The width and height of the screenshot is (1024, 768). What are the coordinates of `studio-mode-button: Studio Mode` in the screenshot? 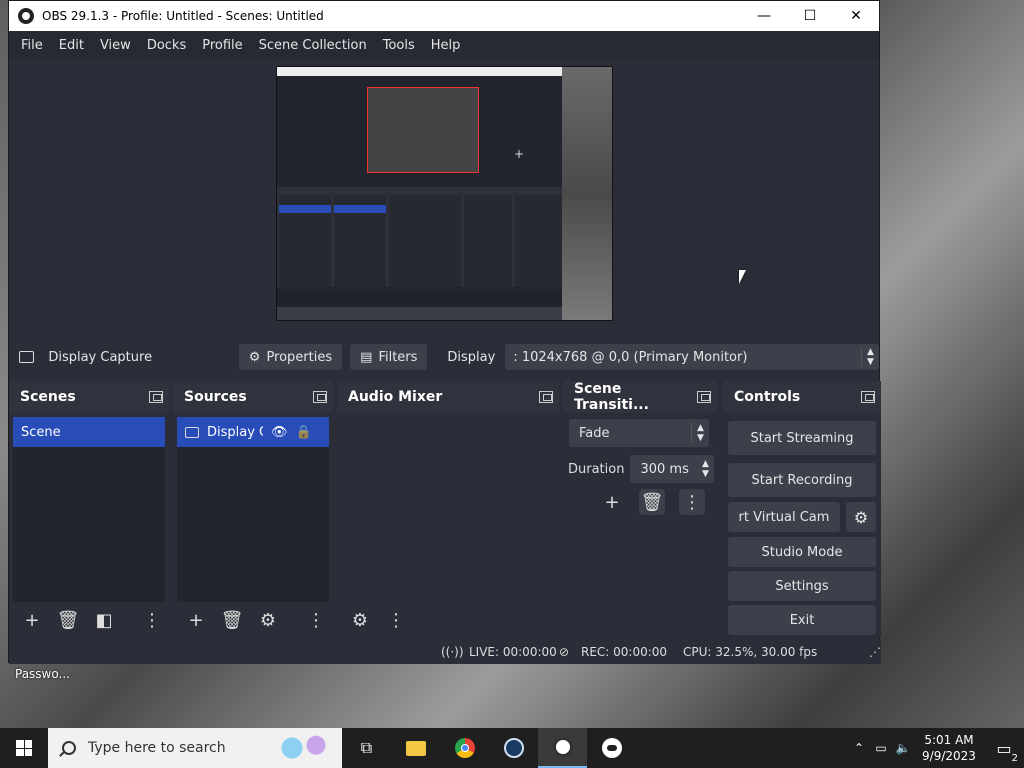 It's located at (802, 552).